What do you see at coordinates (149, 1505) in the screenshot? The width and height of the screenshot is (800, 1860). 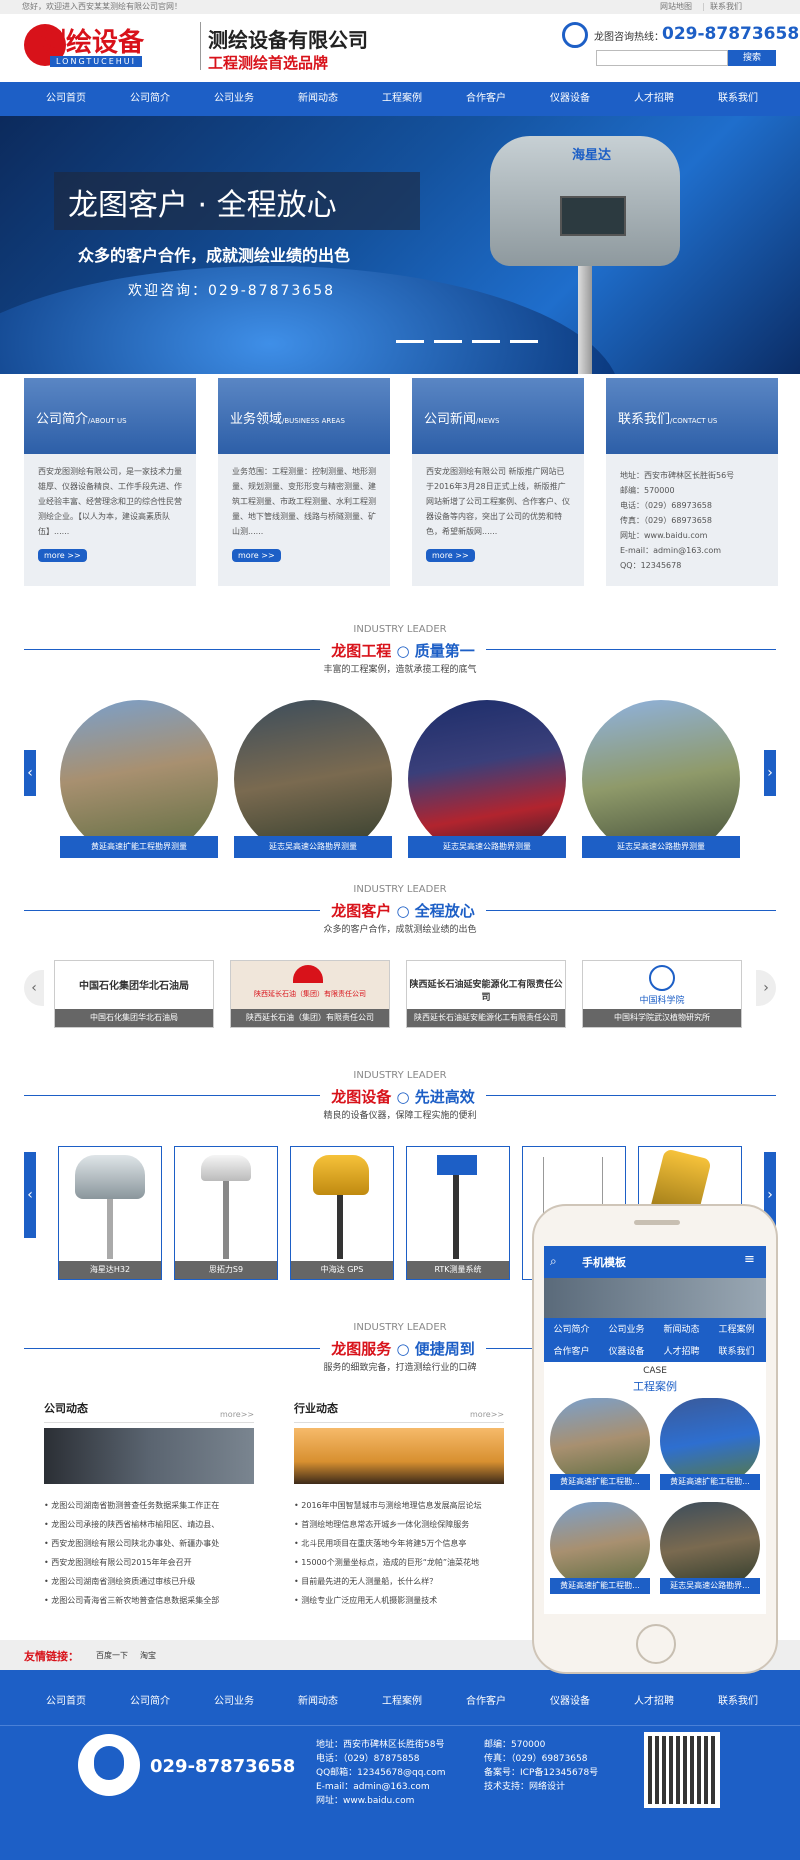 I see `list-item: • 龙图公司湖南省勘测普查任务数据采集工作正在` at bounding box center [149, 1505].